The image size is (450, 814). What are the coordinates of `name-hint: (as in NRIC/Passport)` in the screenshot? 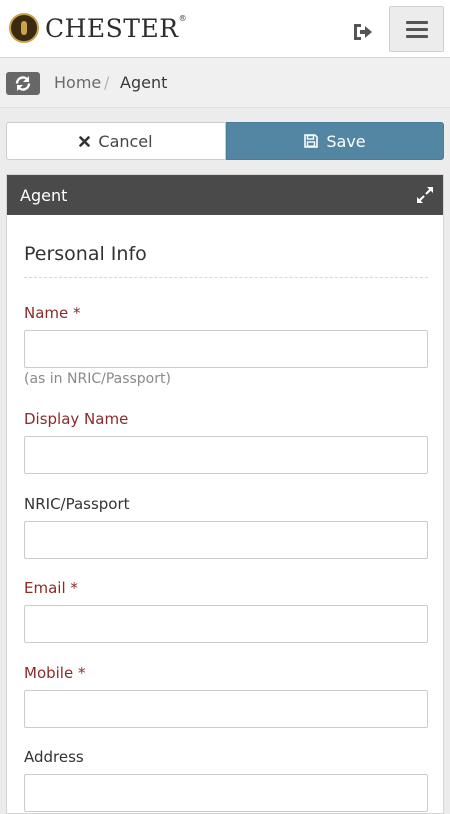 It's located at (97, 379).